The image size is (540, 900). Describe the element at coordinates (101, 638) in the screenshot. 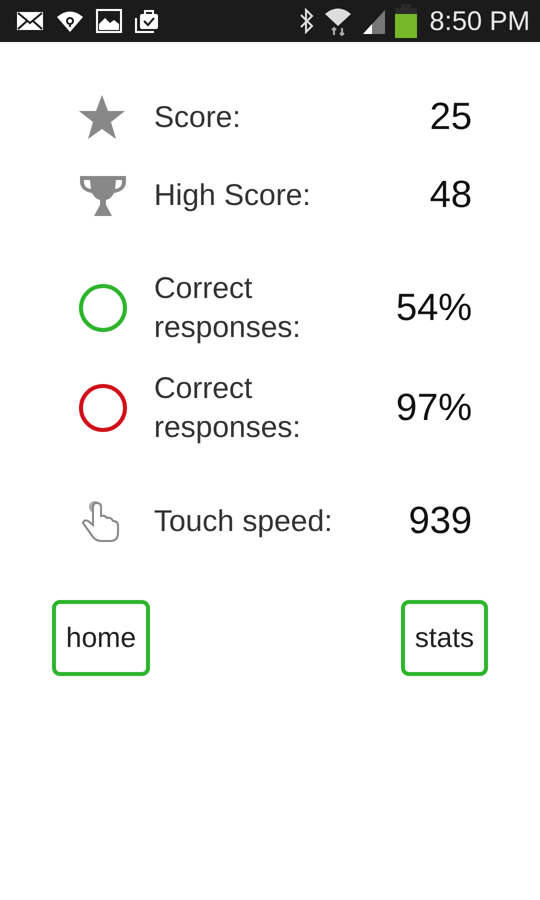

I see `nav-button: home` at that location.